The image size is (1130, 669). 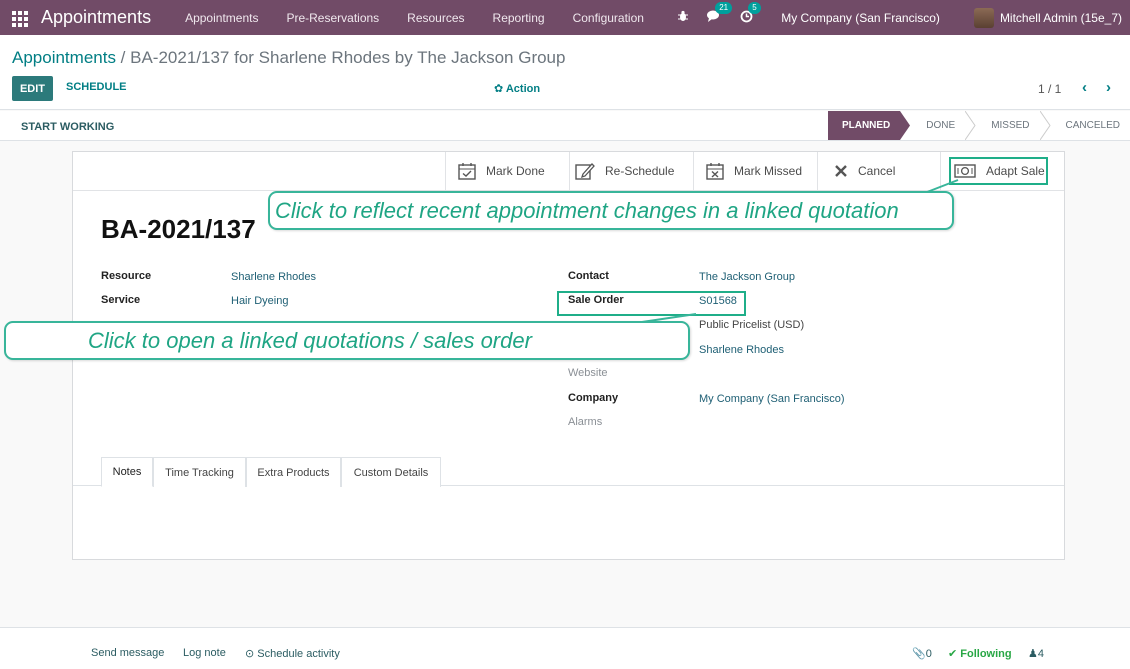 I want to click on attachments-count: 0, so click(x=928, y=654).